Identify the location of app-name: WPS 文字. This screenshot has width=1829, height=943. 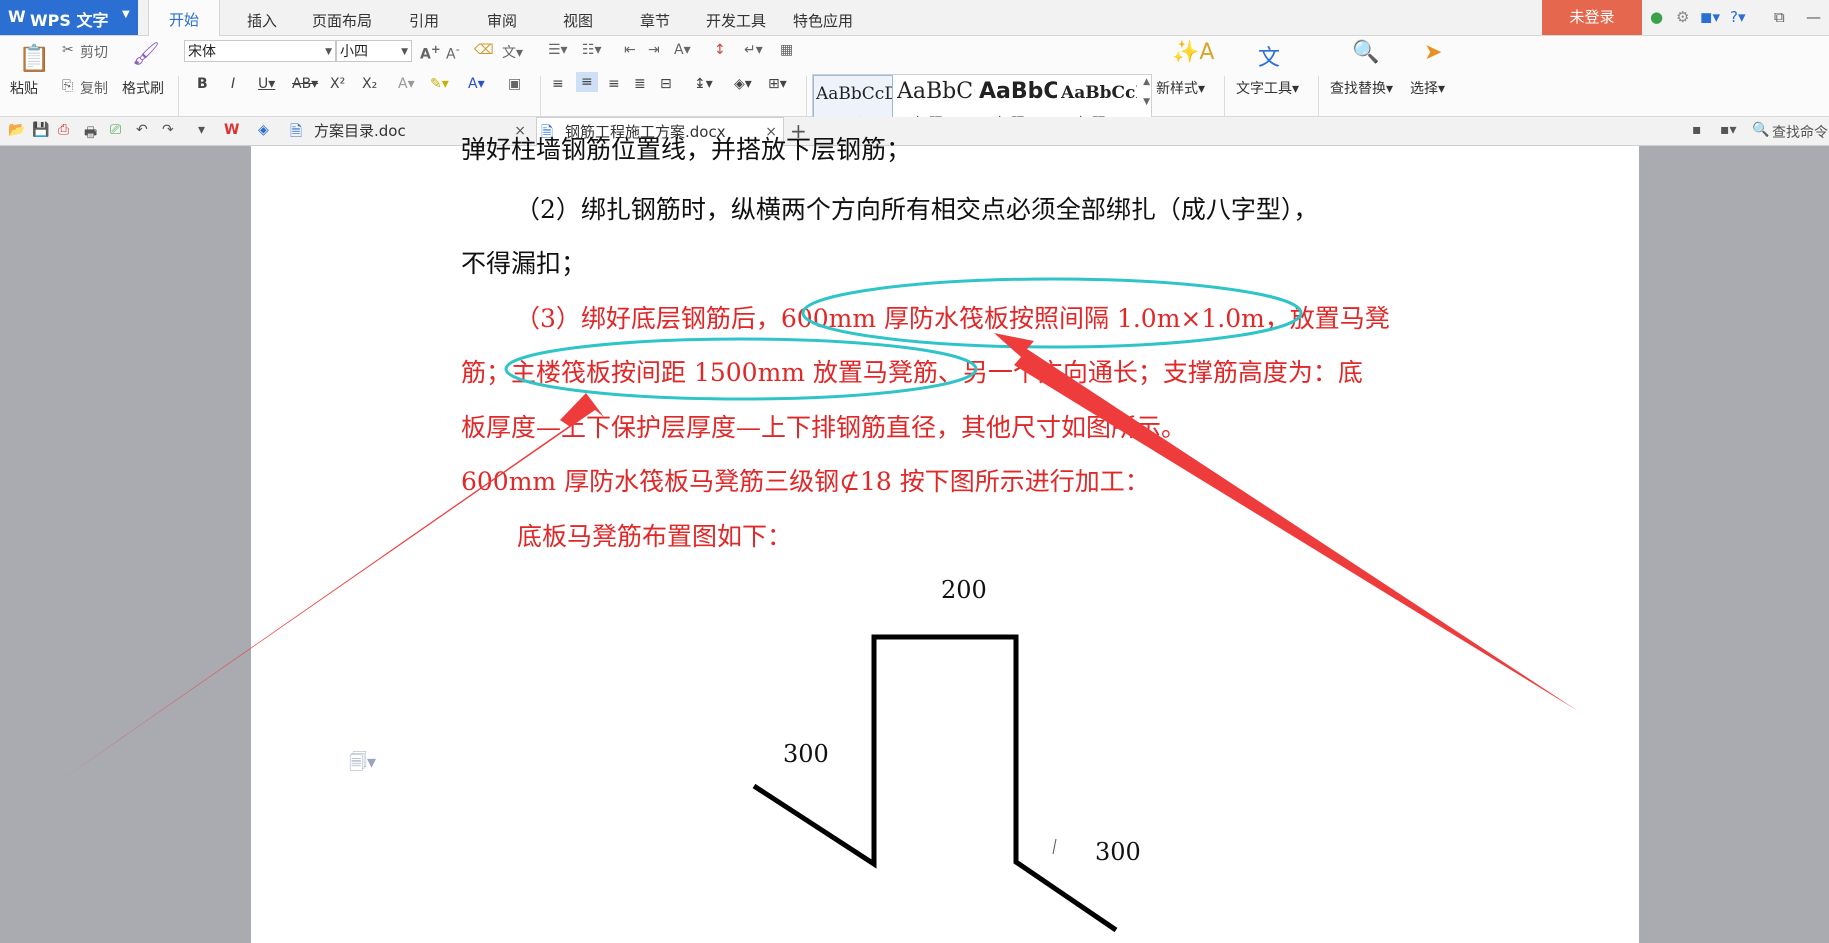
(69, 20).